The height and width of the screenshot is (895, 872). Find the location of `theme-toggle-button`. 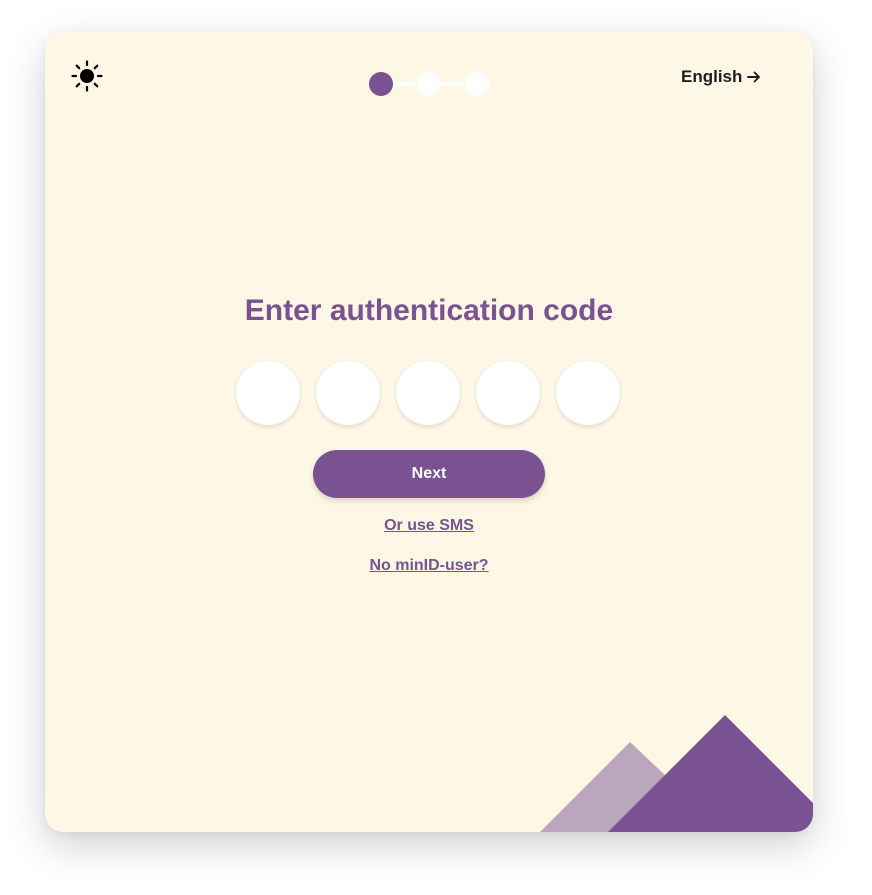

theme-toggle-button is located at coordinates (87, 76).